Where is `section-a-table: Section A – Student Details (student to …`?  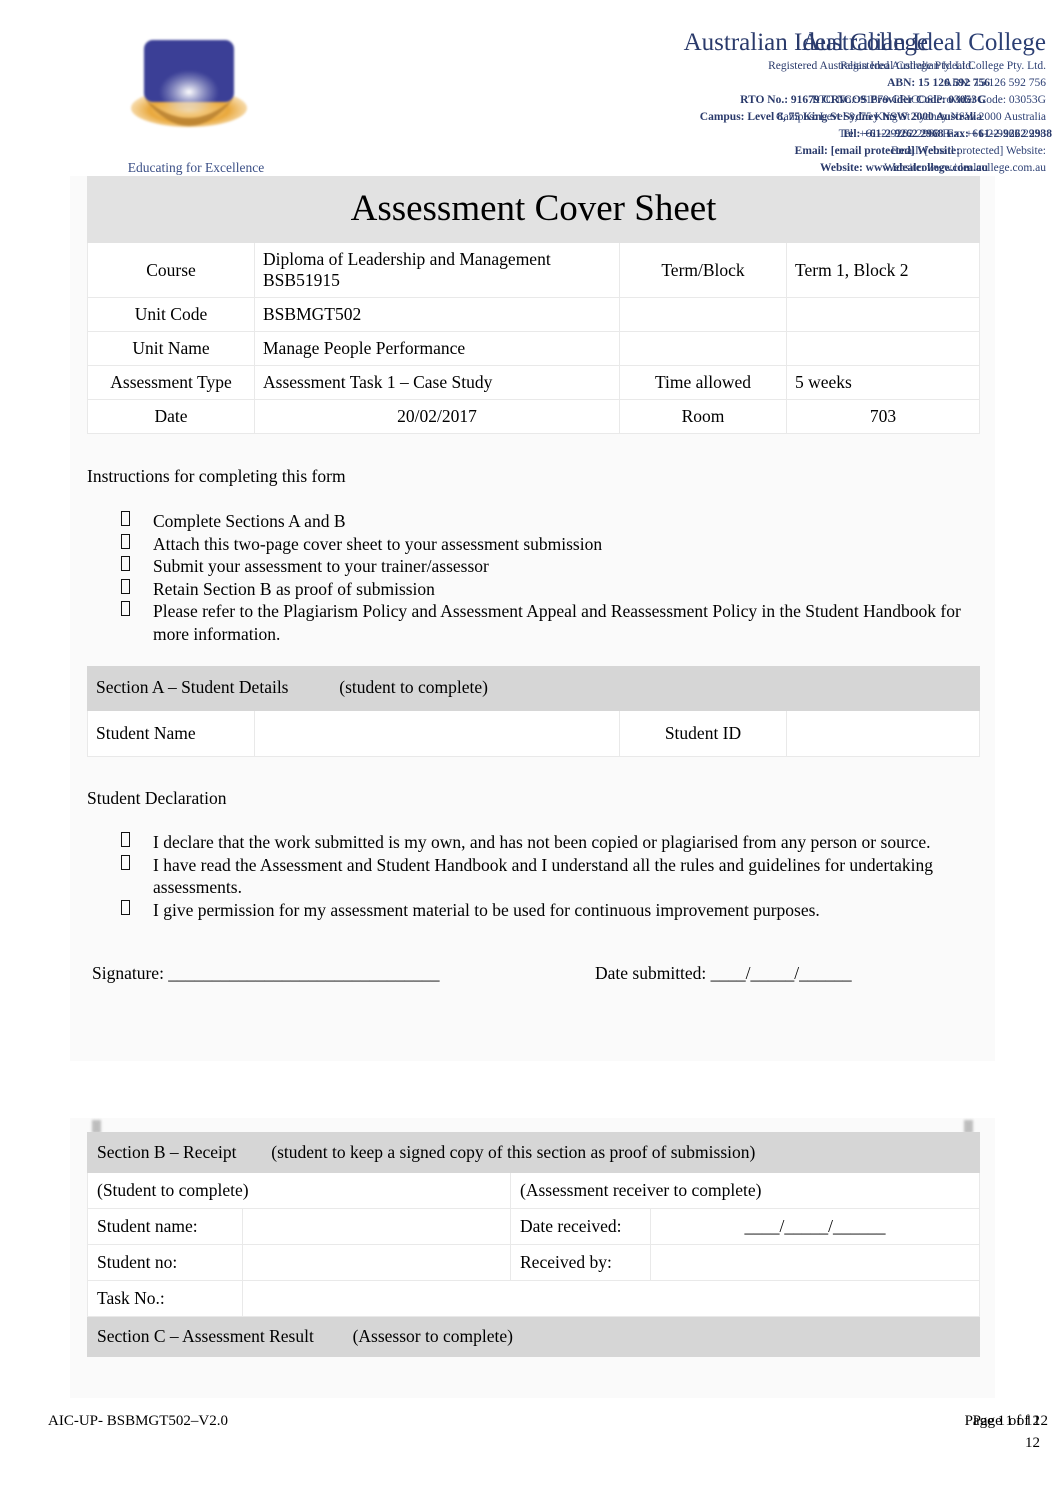 section-a-table: Section A – Student Details (student to … is located at coordinates (533, 711).